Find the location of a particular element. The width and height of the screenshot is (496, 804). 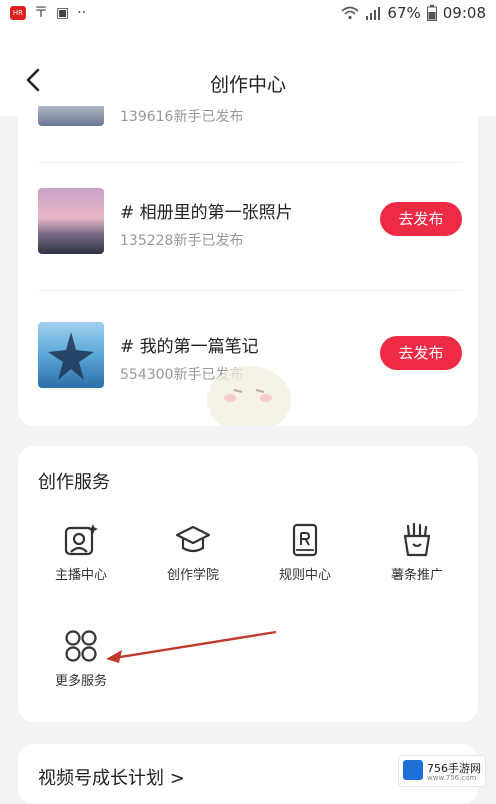

task-thumbnail-starfish is located at coordinates (71, 355).